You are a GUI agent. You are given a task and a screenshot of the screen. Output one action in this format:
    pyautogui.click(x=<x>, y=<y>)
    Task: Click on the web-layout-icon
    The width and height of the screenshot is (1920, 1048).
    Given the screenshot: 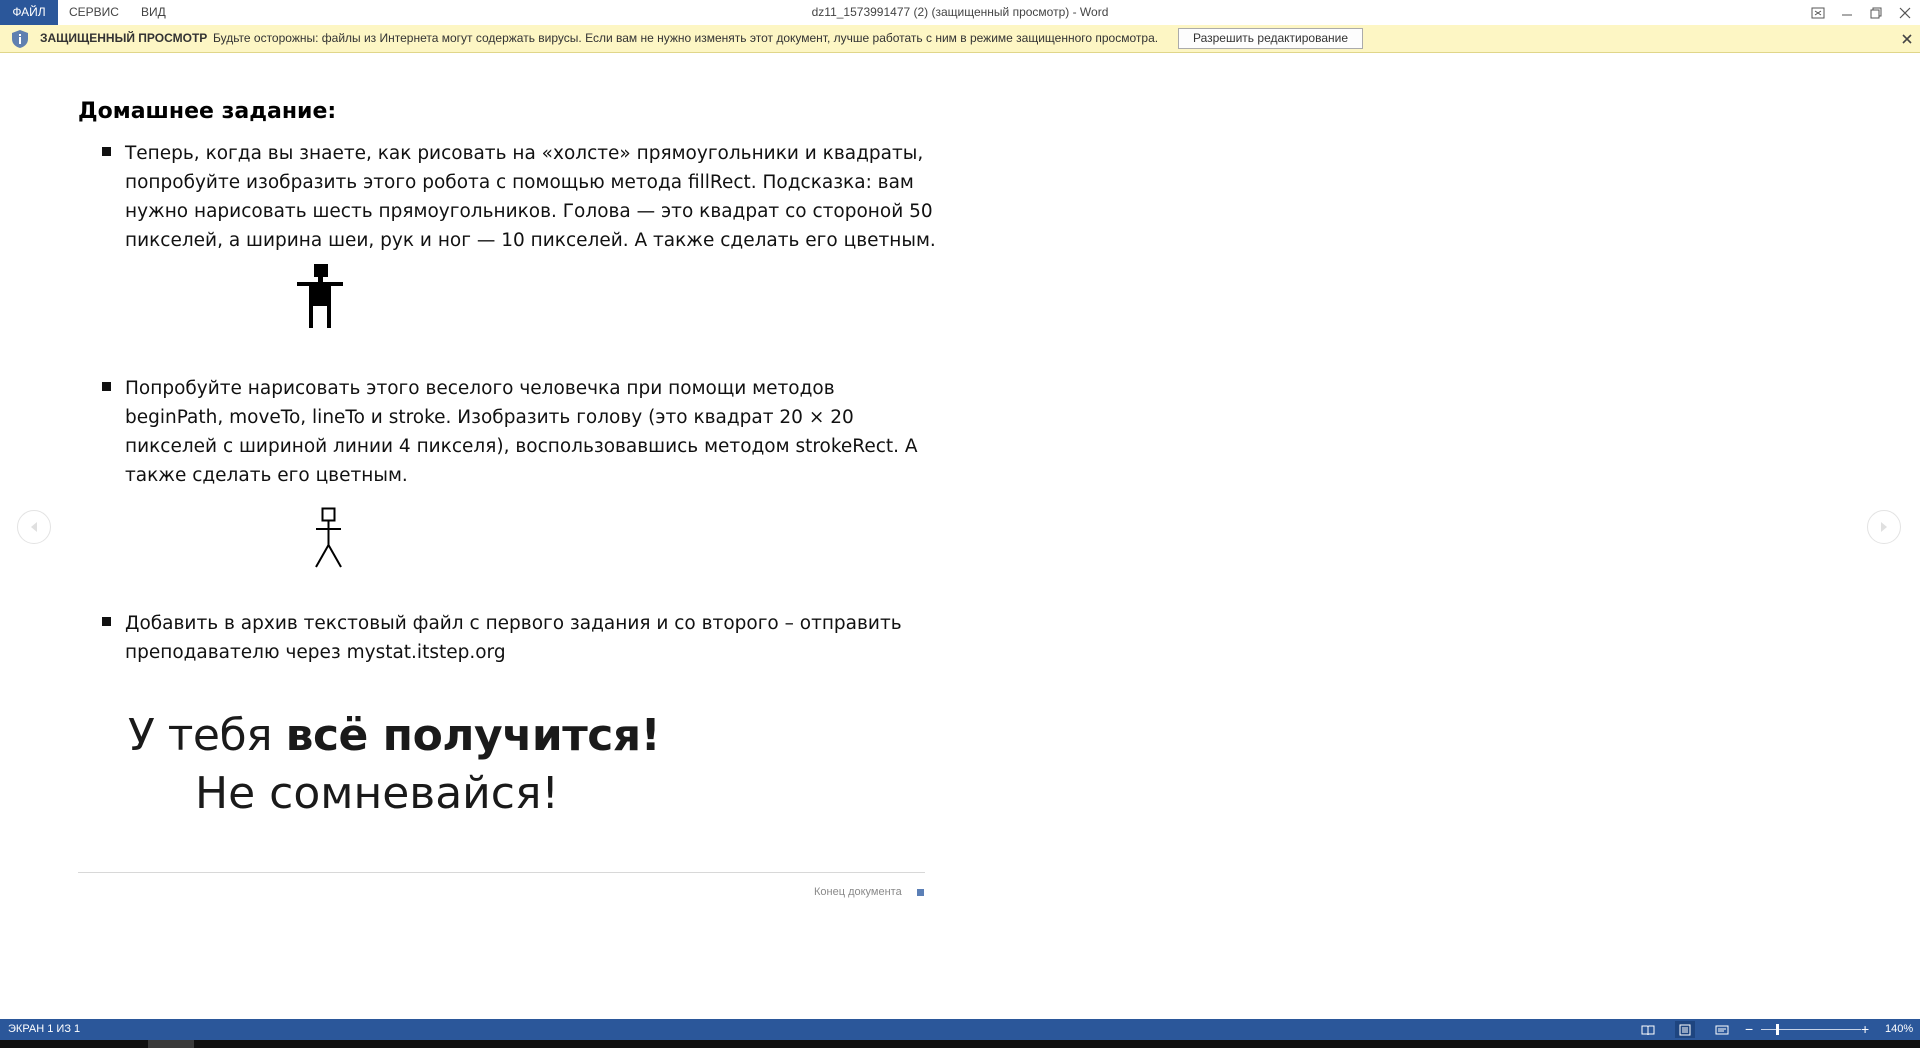 What is the action you would take?
    pyautogui.click(x=1722, y=1029)
    